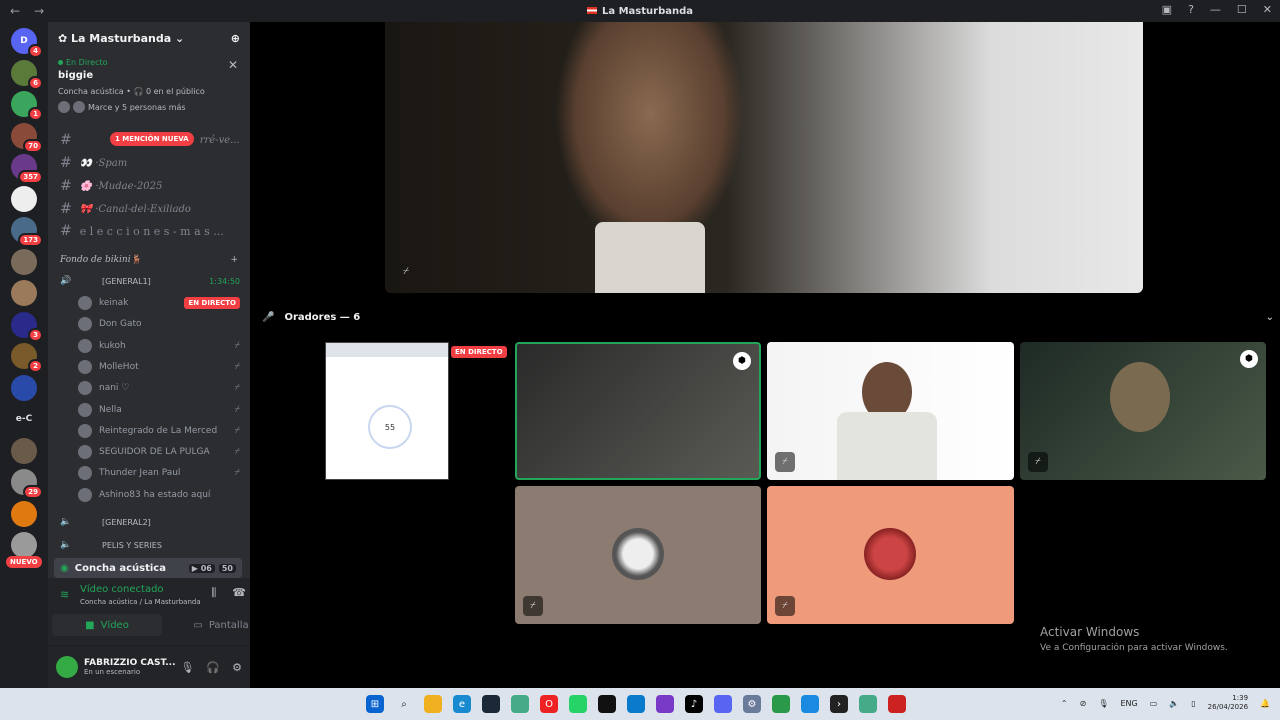 Image resolution: width=1280 pixels, height=720 pixels. I want to click on network-off-icon: ⊘, so click(1083, 703).